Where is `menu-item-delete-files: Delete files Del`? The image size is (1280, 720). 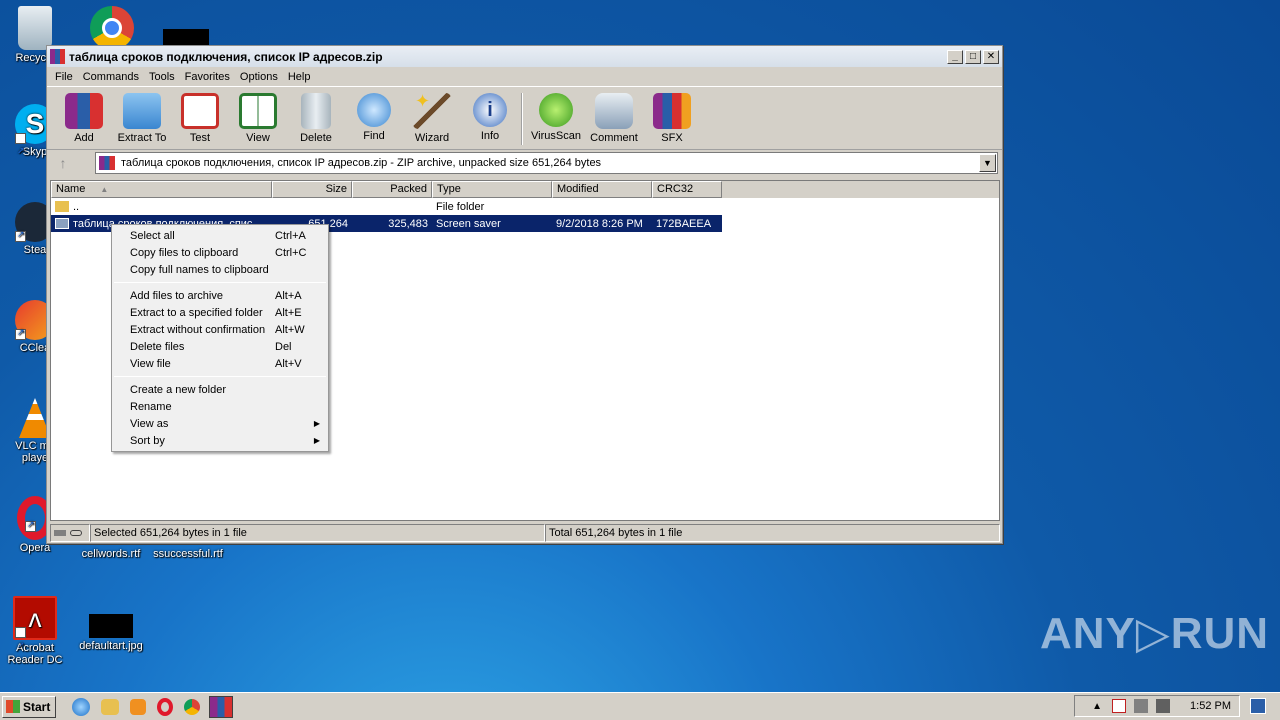 menu-item-delete-files: Delete files Del is located at coordinates (220, 346).